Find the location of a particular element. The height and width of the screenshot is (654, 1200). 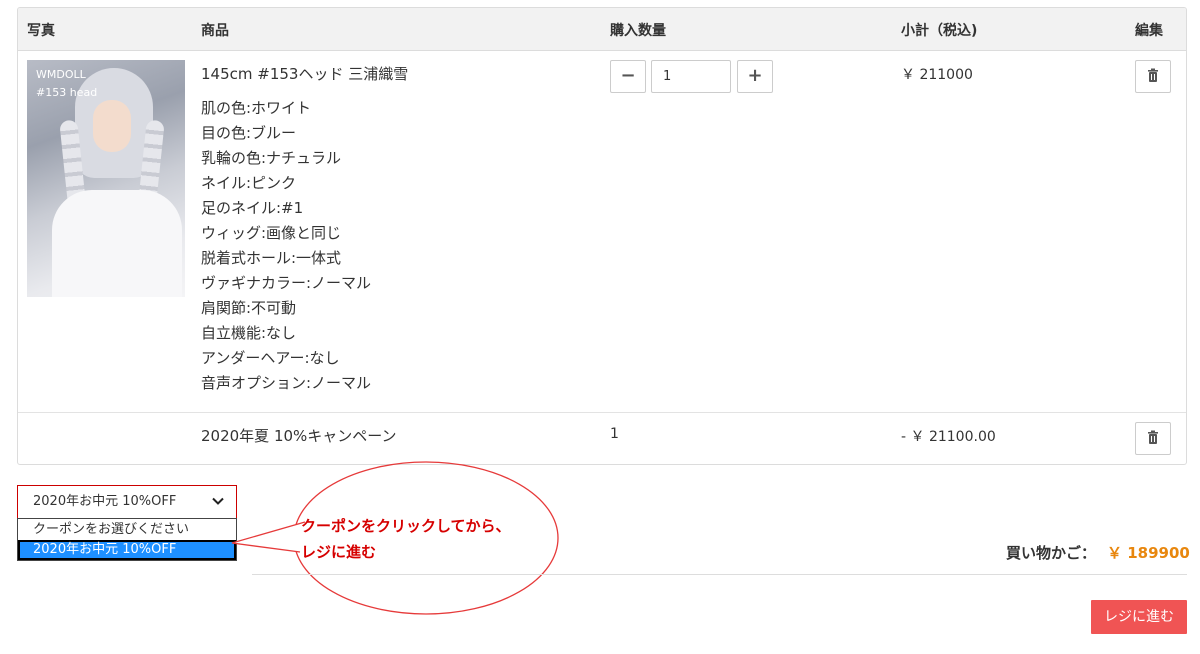

campaign-discount: - ￥ 21100.00 is located at coordinates (948, 437).